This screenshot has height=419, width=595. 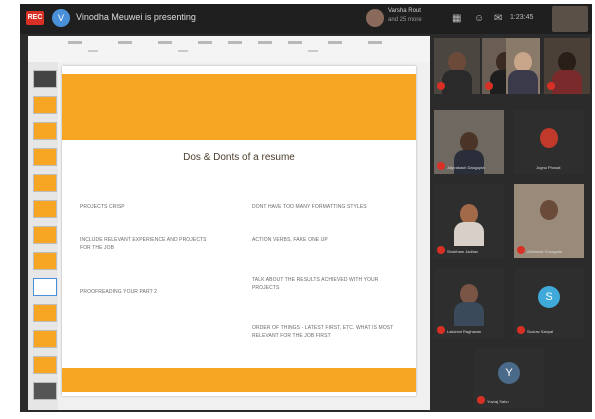 What do you see at coordinates (309, 207) in the screenshot?
I see `slide-right-item: Dont have too many formatting styles` at bounding box center [309, 207].